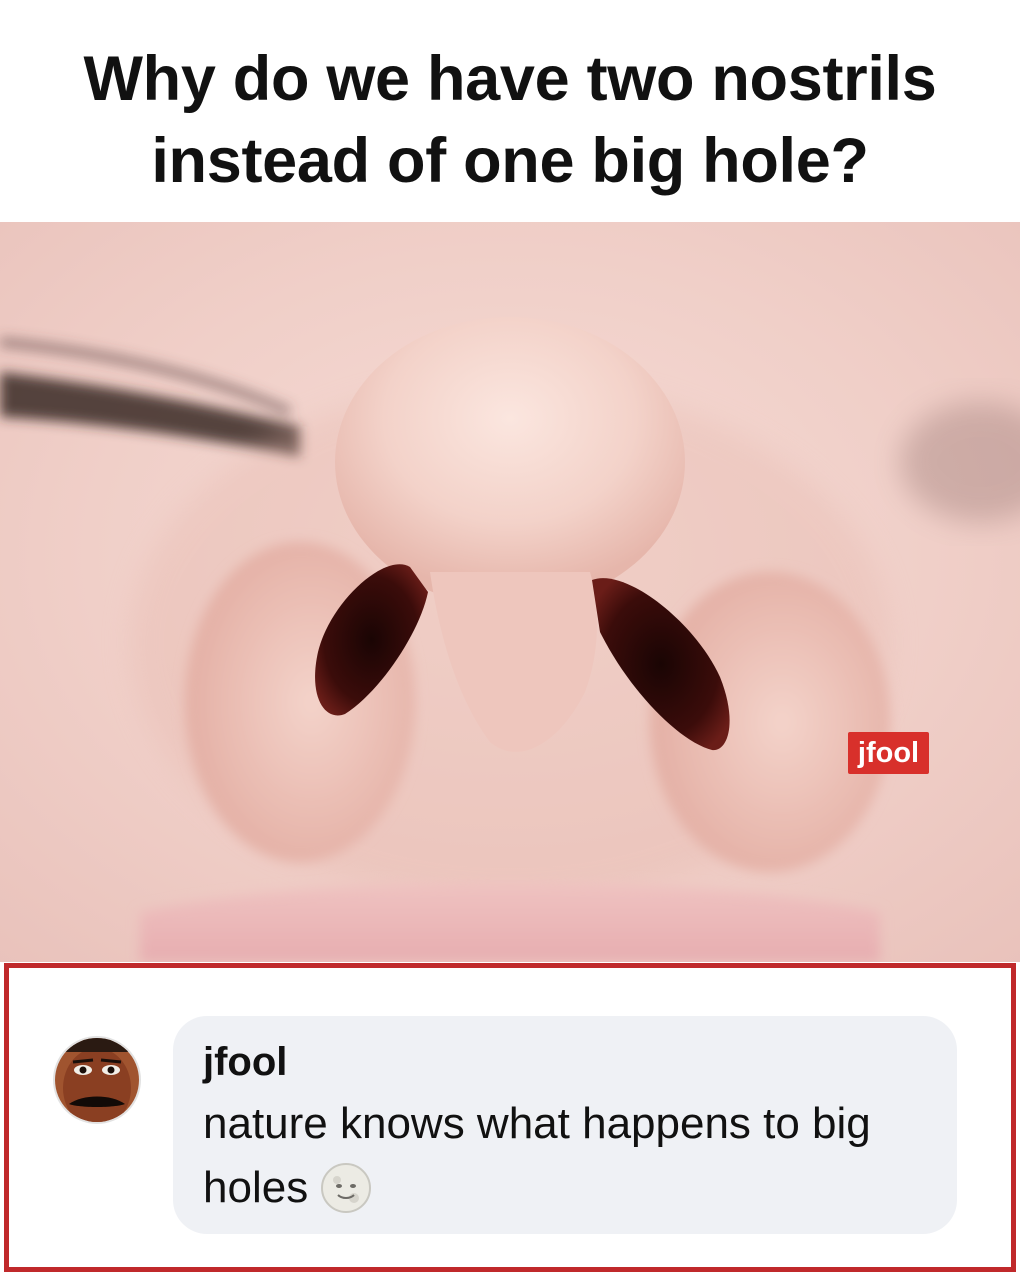  What do you see at coordinates (565, 1062) in the screenshot?
I see `comment-author: jfool` at bounding box center [565, 1062].